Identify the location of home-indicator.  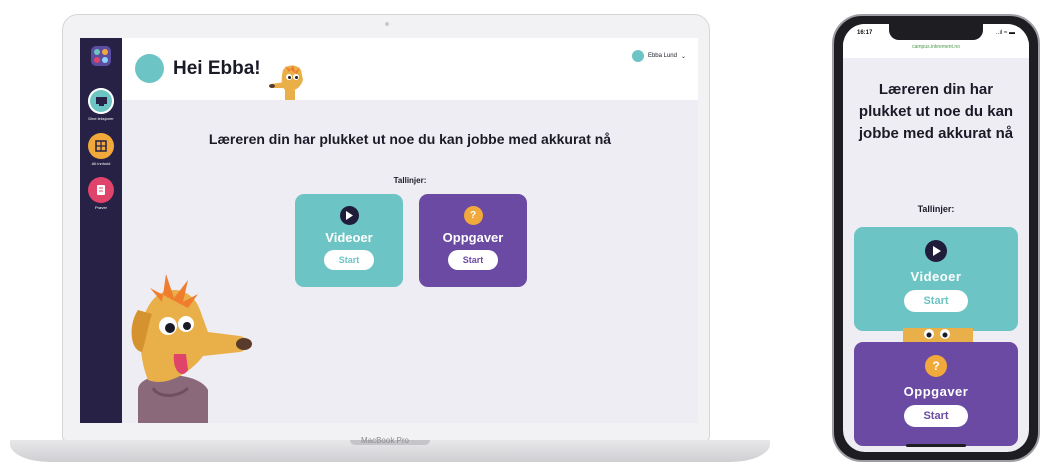
(936, 445).